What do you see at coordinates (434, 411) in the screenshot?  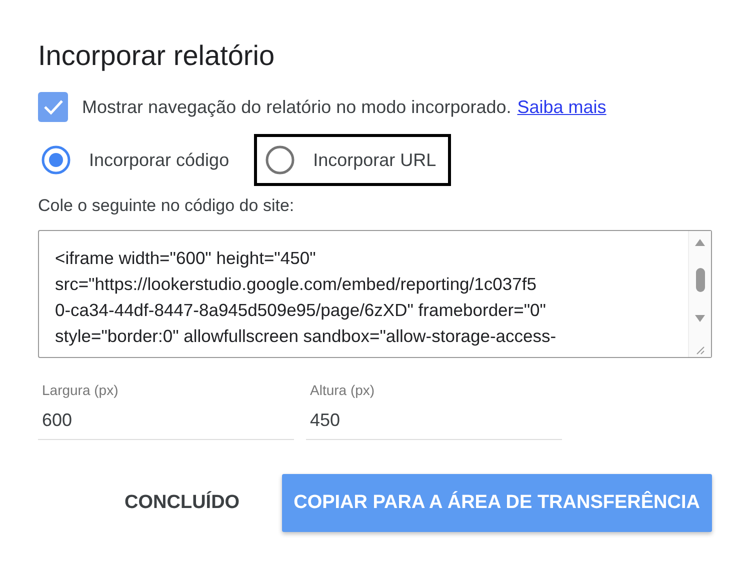 I see `input-field: Altura (px) 450` at bounding box center [434, 411].